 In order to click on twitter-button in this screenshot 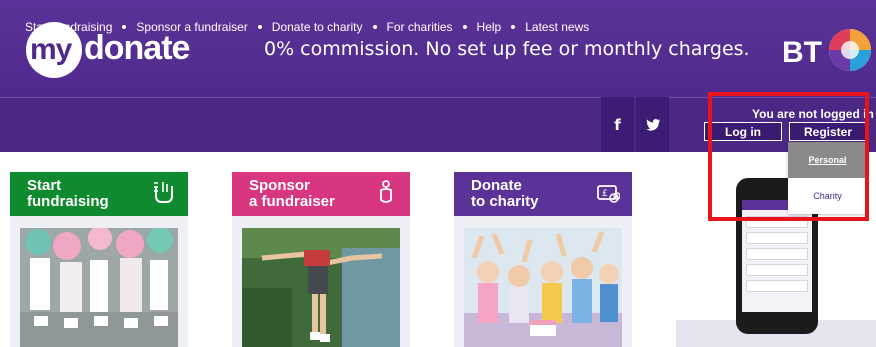, I will do `click(652, 124)`.